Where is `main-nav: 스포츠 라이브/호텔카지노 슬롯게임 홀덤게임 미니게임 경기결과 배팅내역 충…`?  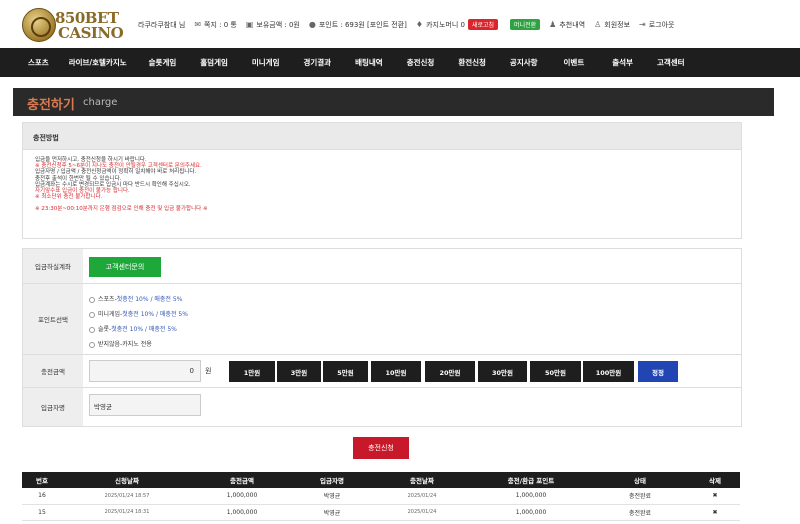
main-nav: 스포츠 라이브/호텔카지노 슬롯게임 홀덤게임 미니게임 경기결과 배팅내역 충… is located at coordinates (400, 62).